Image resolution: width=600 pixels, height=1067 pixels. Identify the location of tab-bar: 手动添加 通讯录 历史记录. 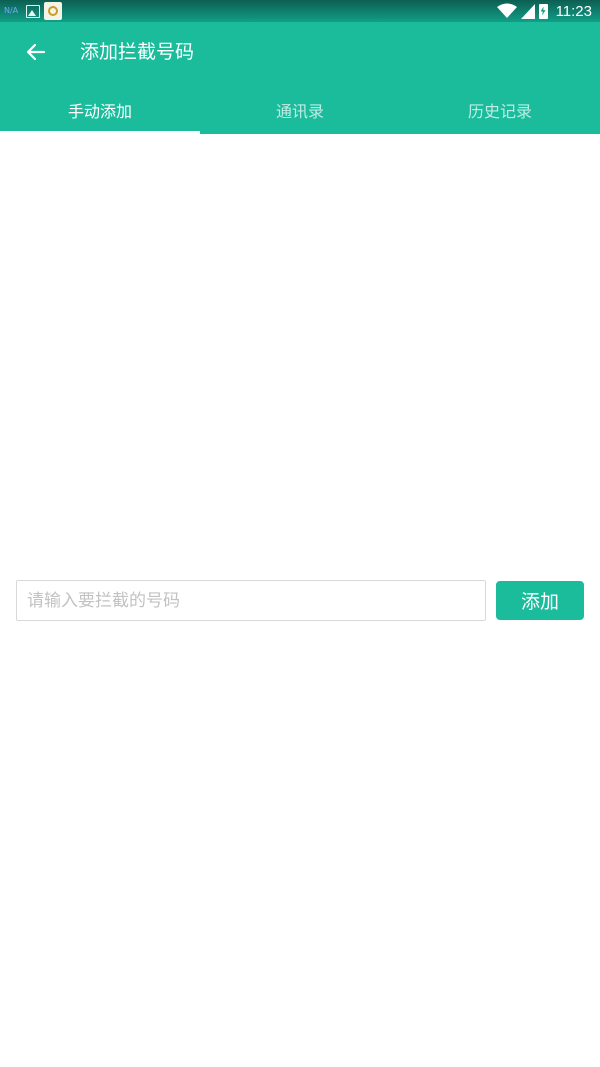
(300, 110).